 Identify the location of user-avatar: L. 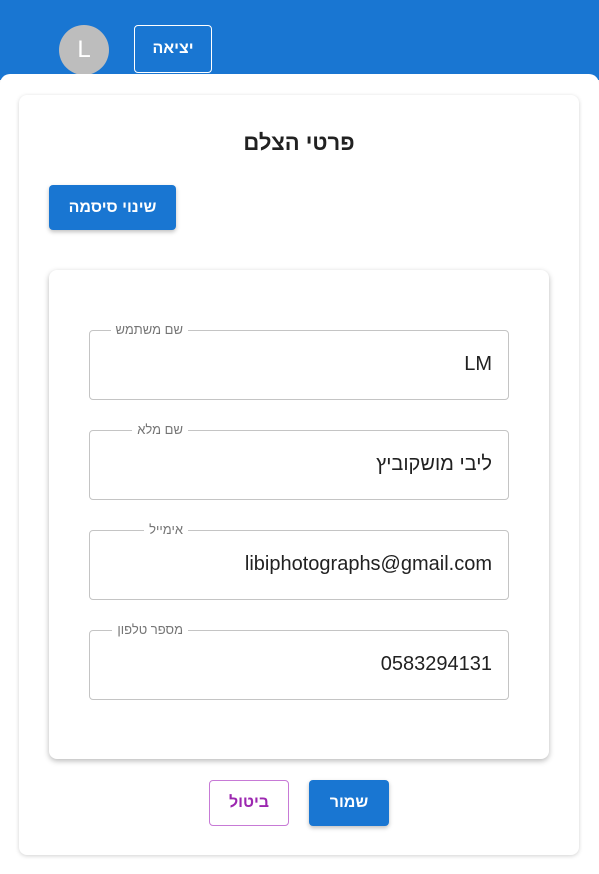
(84, 50).